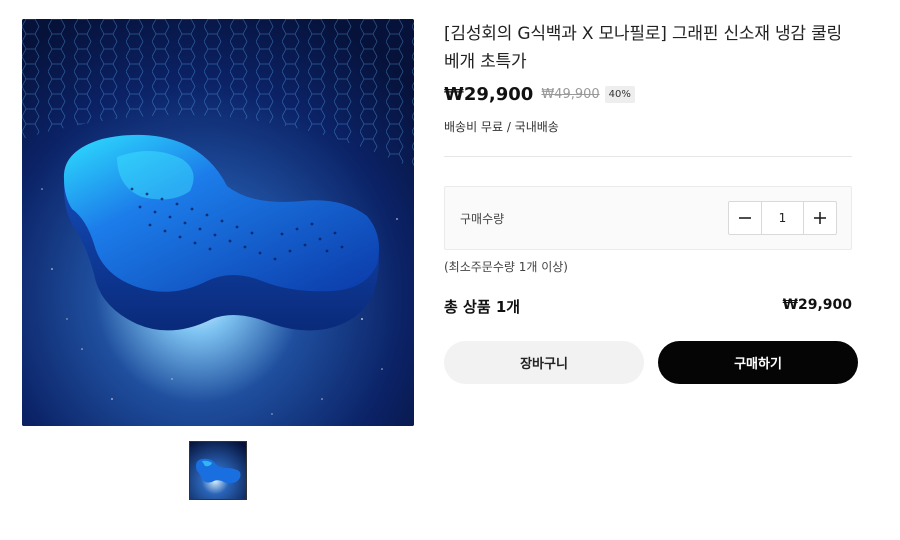 The height and width of the screenshot is (540, 900). I want to click on product-title: [김성회의 G식백과 X 모나필로] 그래핀 신소재 냉감 쿨링 베개 초특가, so click(643, 48).